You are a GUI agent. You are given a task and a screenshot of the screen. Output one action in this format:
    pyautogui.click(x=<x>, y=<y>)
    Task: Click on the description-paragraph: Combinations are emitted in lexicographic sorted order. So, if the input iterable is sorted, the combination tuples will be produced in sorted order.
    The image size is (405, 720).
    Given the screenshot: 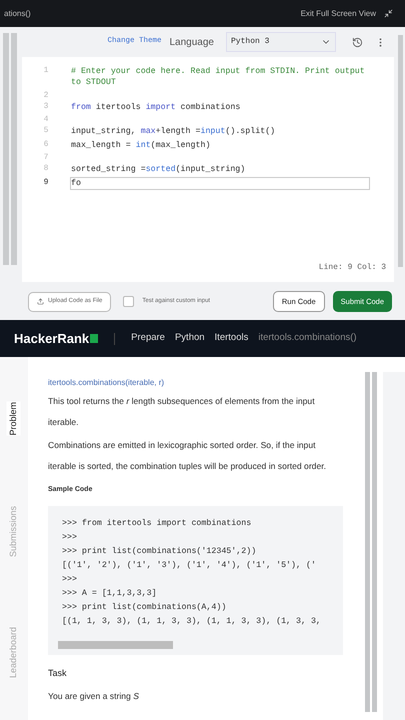 What is the action you would take?
    pyautogui.click(x=188, y=456)
    